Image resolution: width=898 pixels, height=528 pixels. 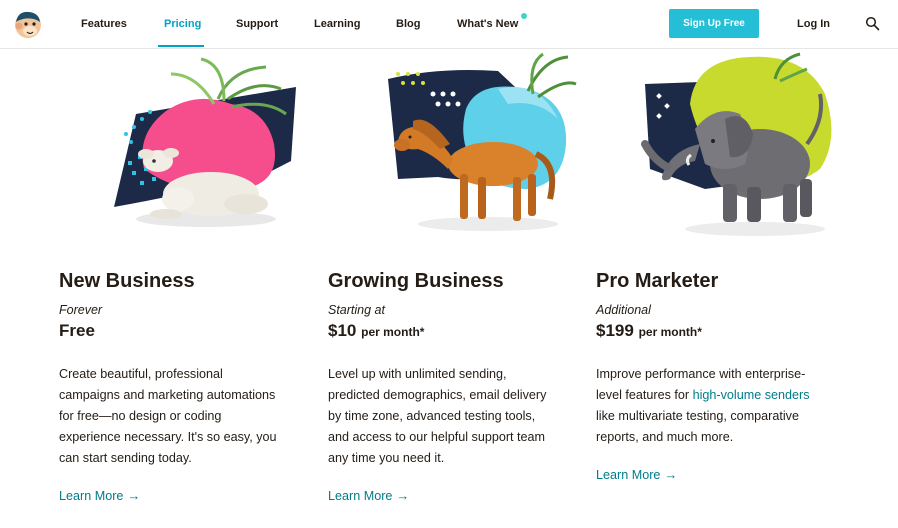 I want to click on high-volume-senders-link: high-volume senders, so click(x=751, y=395).